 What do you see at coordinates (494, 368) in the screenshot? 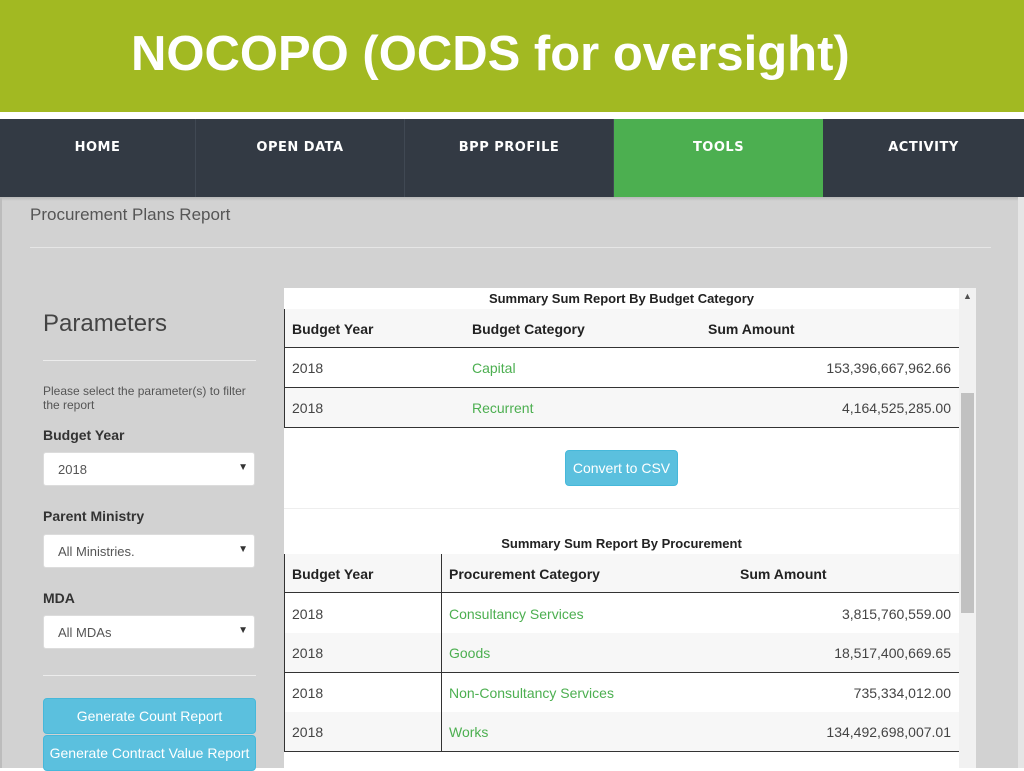
I see `cell-category-link: Capital` at bounding box center [494, 368].